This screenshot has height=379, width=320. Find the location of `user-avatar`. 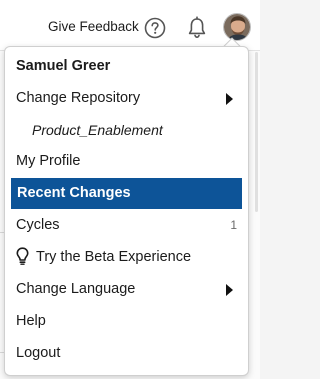

user-avatar is located at coordinates (237, 27).